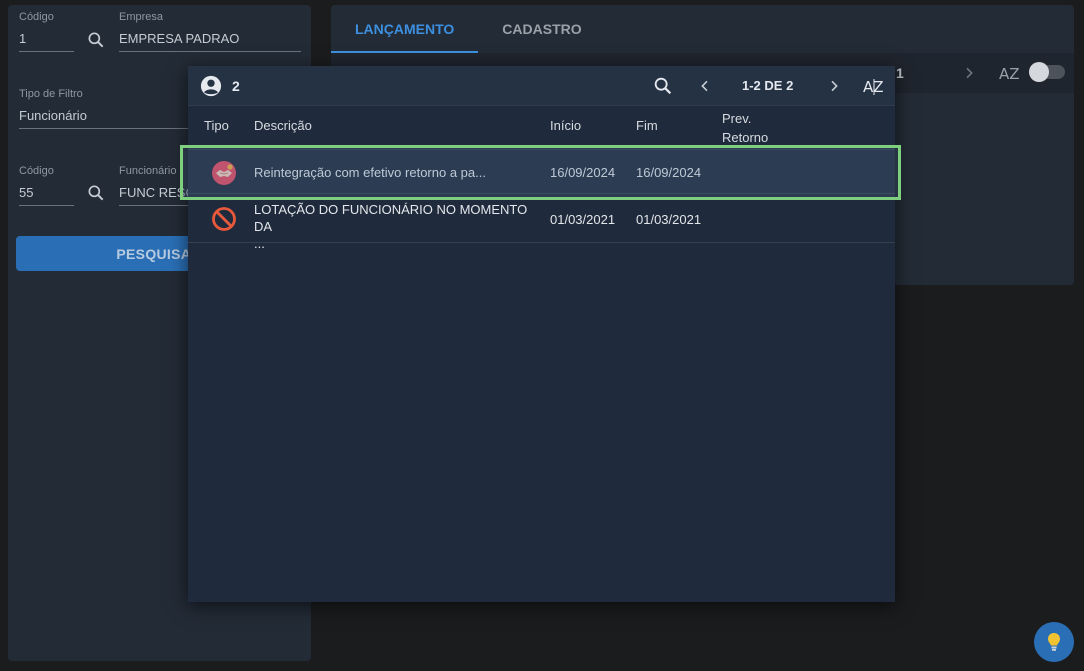 This screenshot has width=1084, height=671. I want to click on row-fim: 16/09/2024, so click(669, 172).